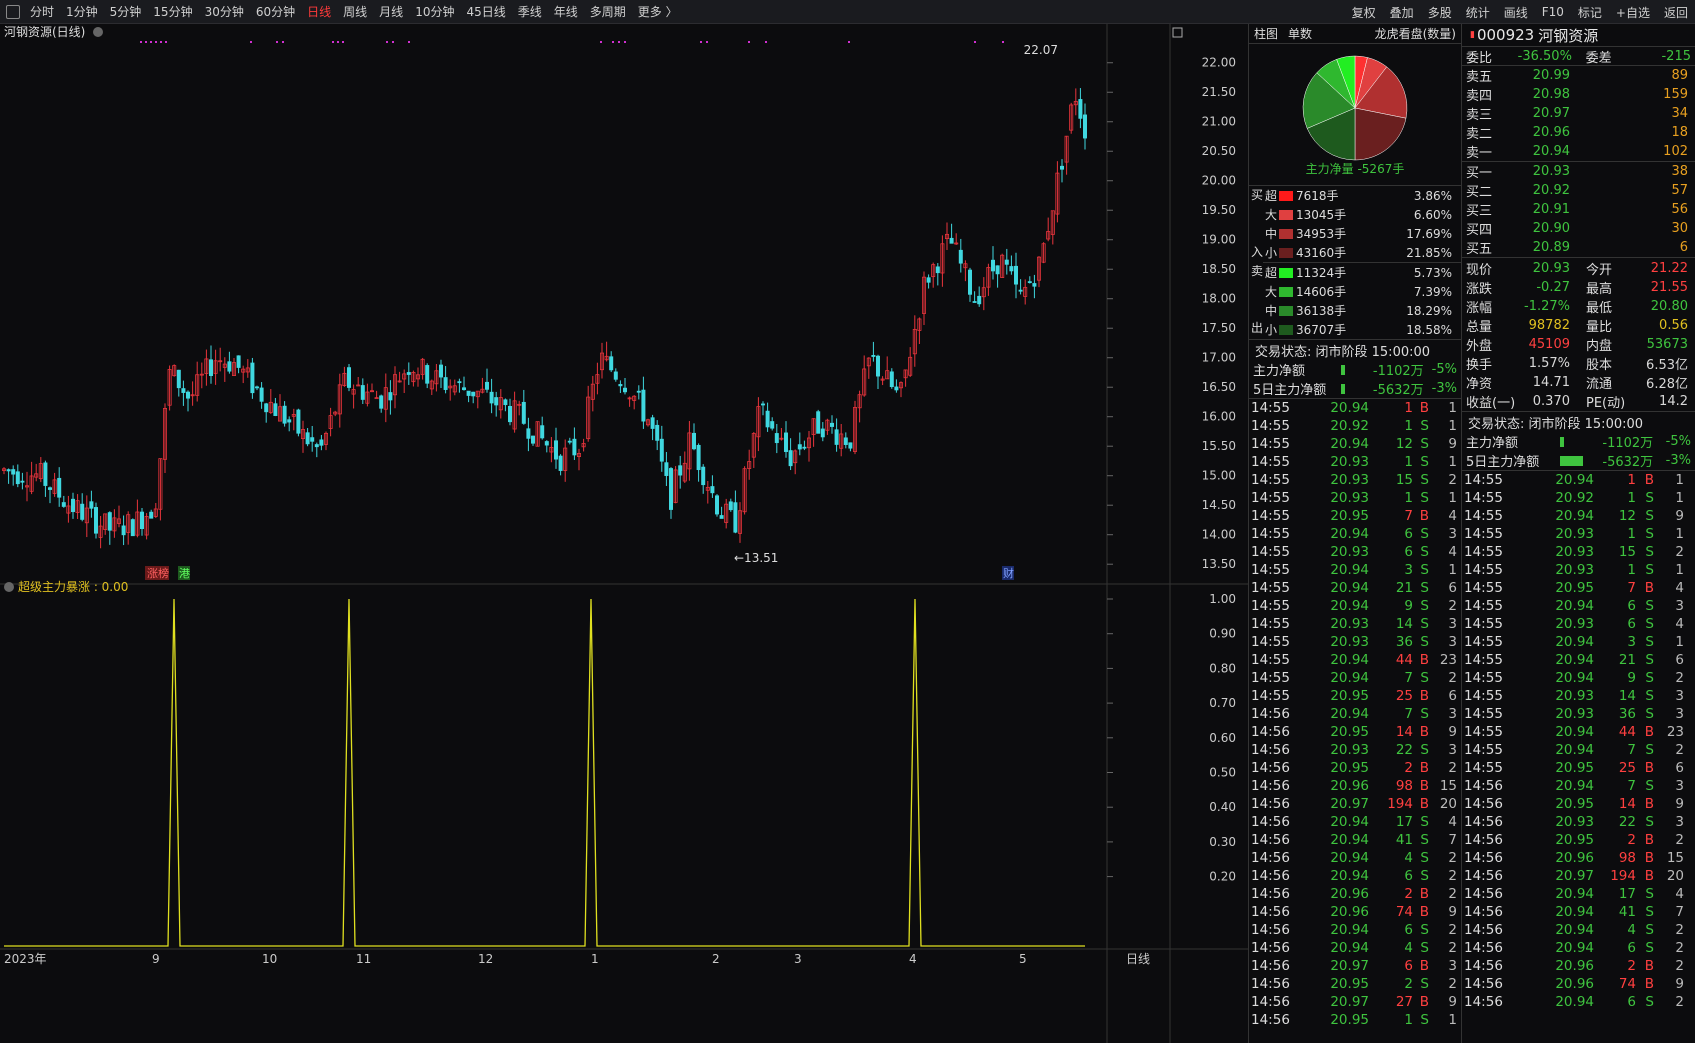 The height and width of the screenshot is (1043, 1695). I want to click on tool-4: 画线, so click(1516, 12).